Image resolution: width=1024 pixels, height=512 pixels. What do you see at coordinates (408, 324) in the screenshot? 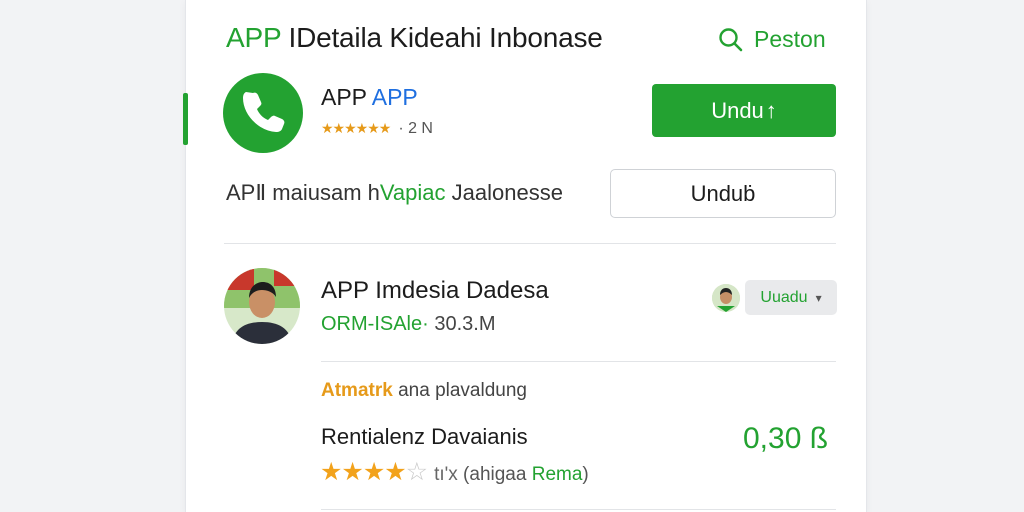
I see `developer-meta: ORM-ISAle· 30.3.M` at bounding box center [408, 324].